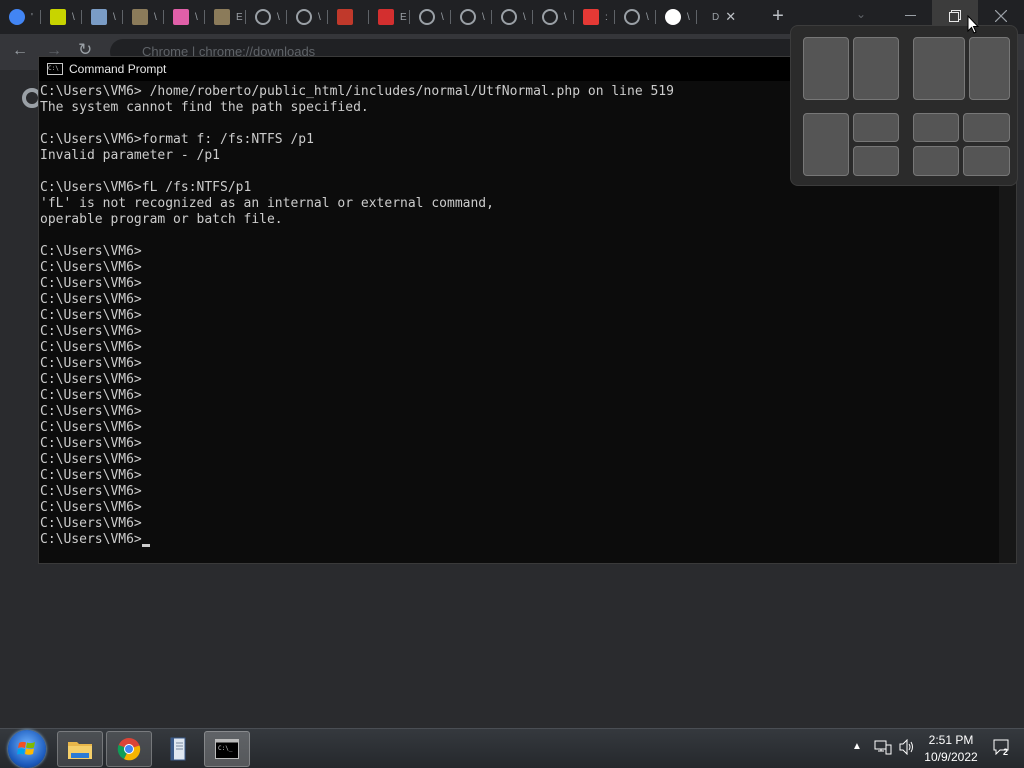  What do you see at coordinates (876, 68) in the screenshot?
I see `snap-zone-right-half` at bounding box center [876, 68].